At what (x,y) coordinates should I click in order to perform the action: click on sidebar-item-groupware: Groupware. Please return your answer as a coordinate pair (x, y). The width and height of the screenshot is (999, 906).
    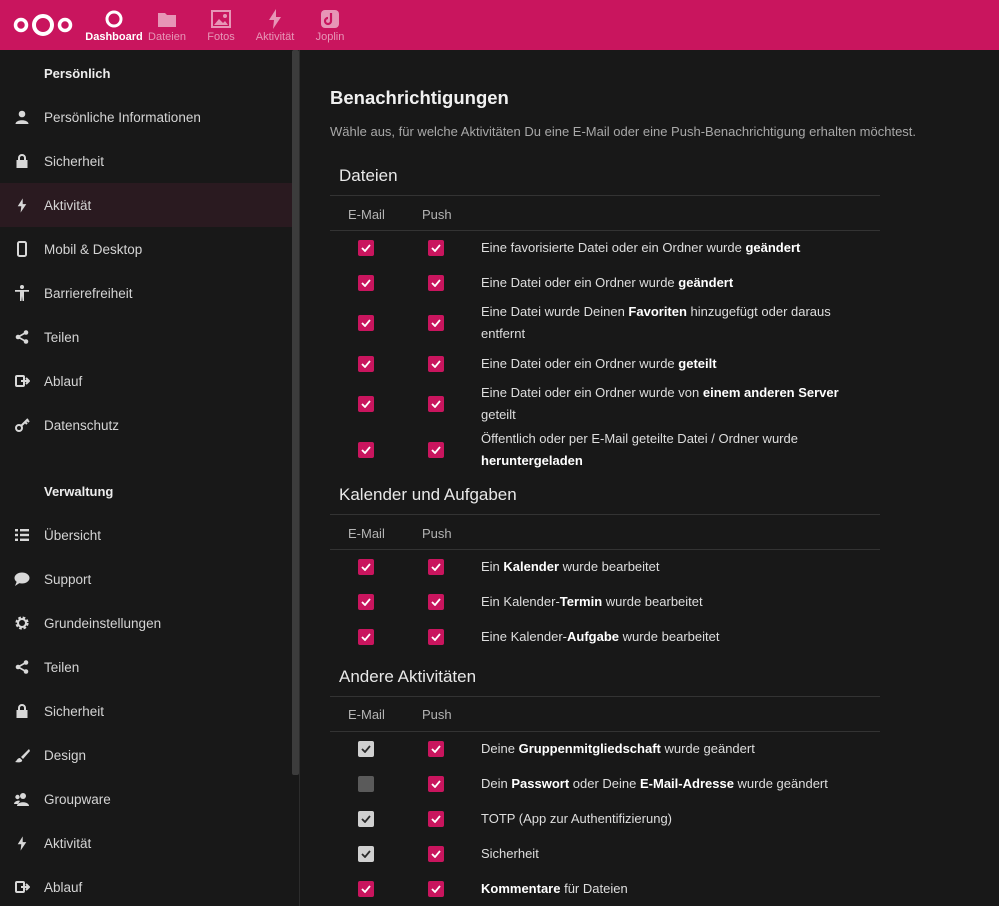
    Looking at the image, I should click on (146, 799).